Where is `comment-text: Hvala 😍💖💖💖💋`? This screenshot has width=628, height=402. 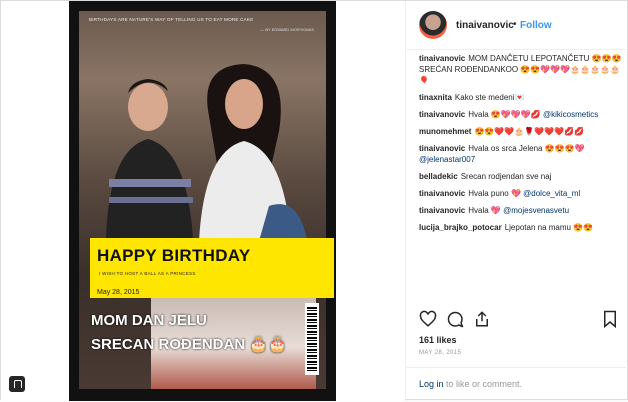 comment-text: Hvala 😍💖💖💖💋 is located at coordinates (505, 114).